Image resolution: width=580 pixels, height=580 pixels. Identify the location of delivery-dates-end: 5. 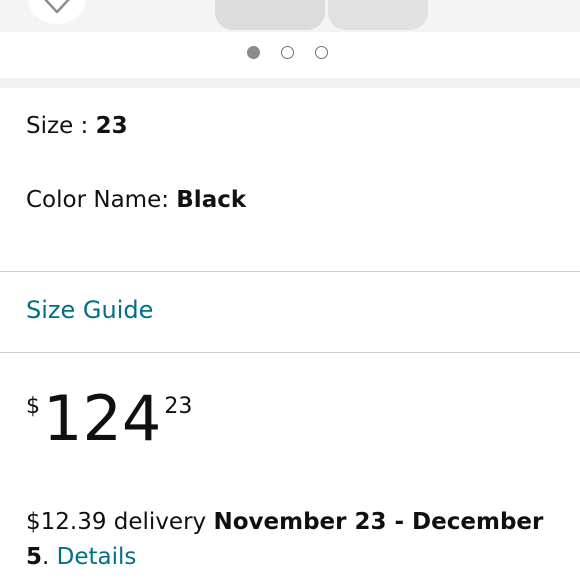
(34, 557).